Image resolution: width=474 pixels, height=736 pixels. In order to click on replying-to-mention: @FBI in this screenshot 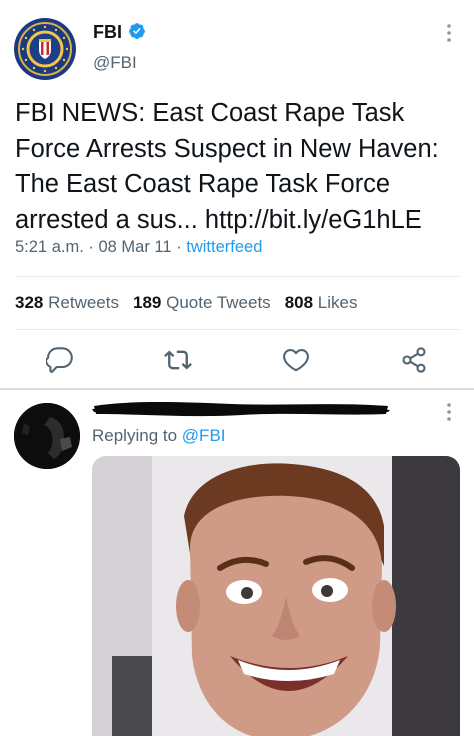, I will do `click(204, 435)`.